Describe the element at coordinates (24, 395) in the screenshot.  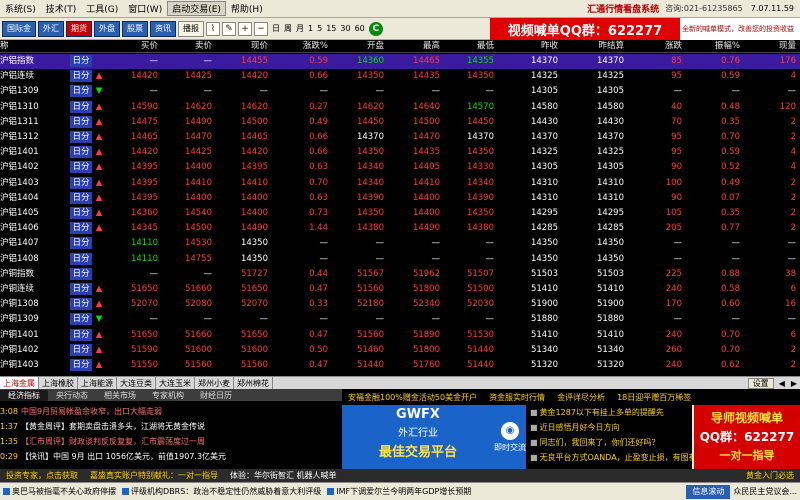
I see `news-tab-economic-indicators: 经济指标` at that location.